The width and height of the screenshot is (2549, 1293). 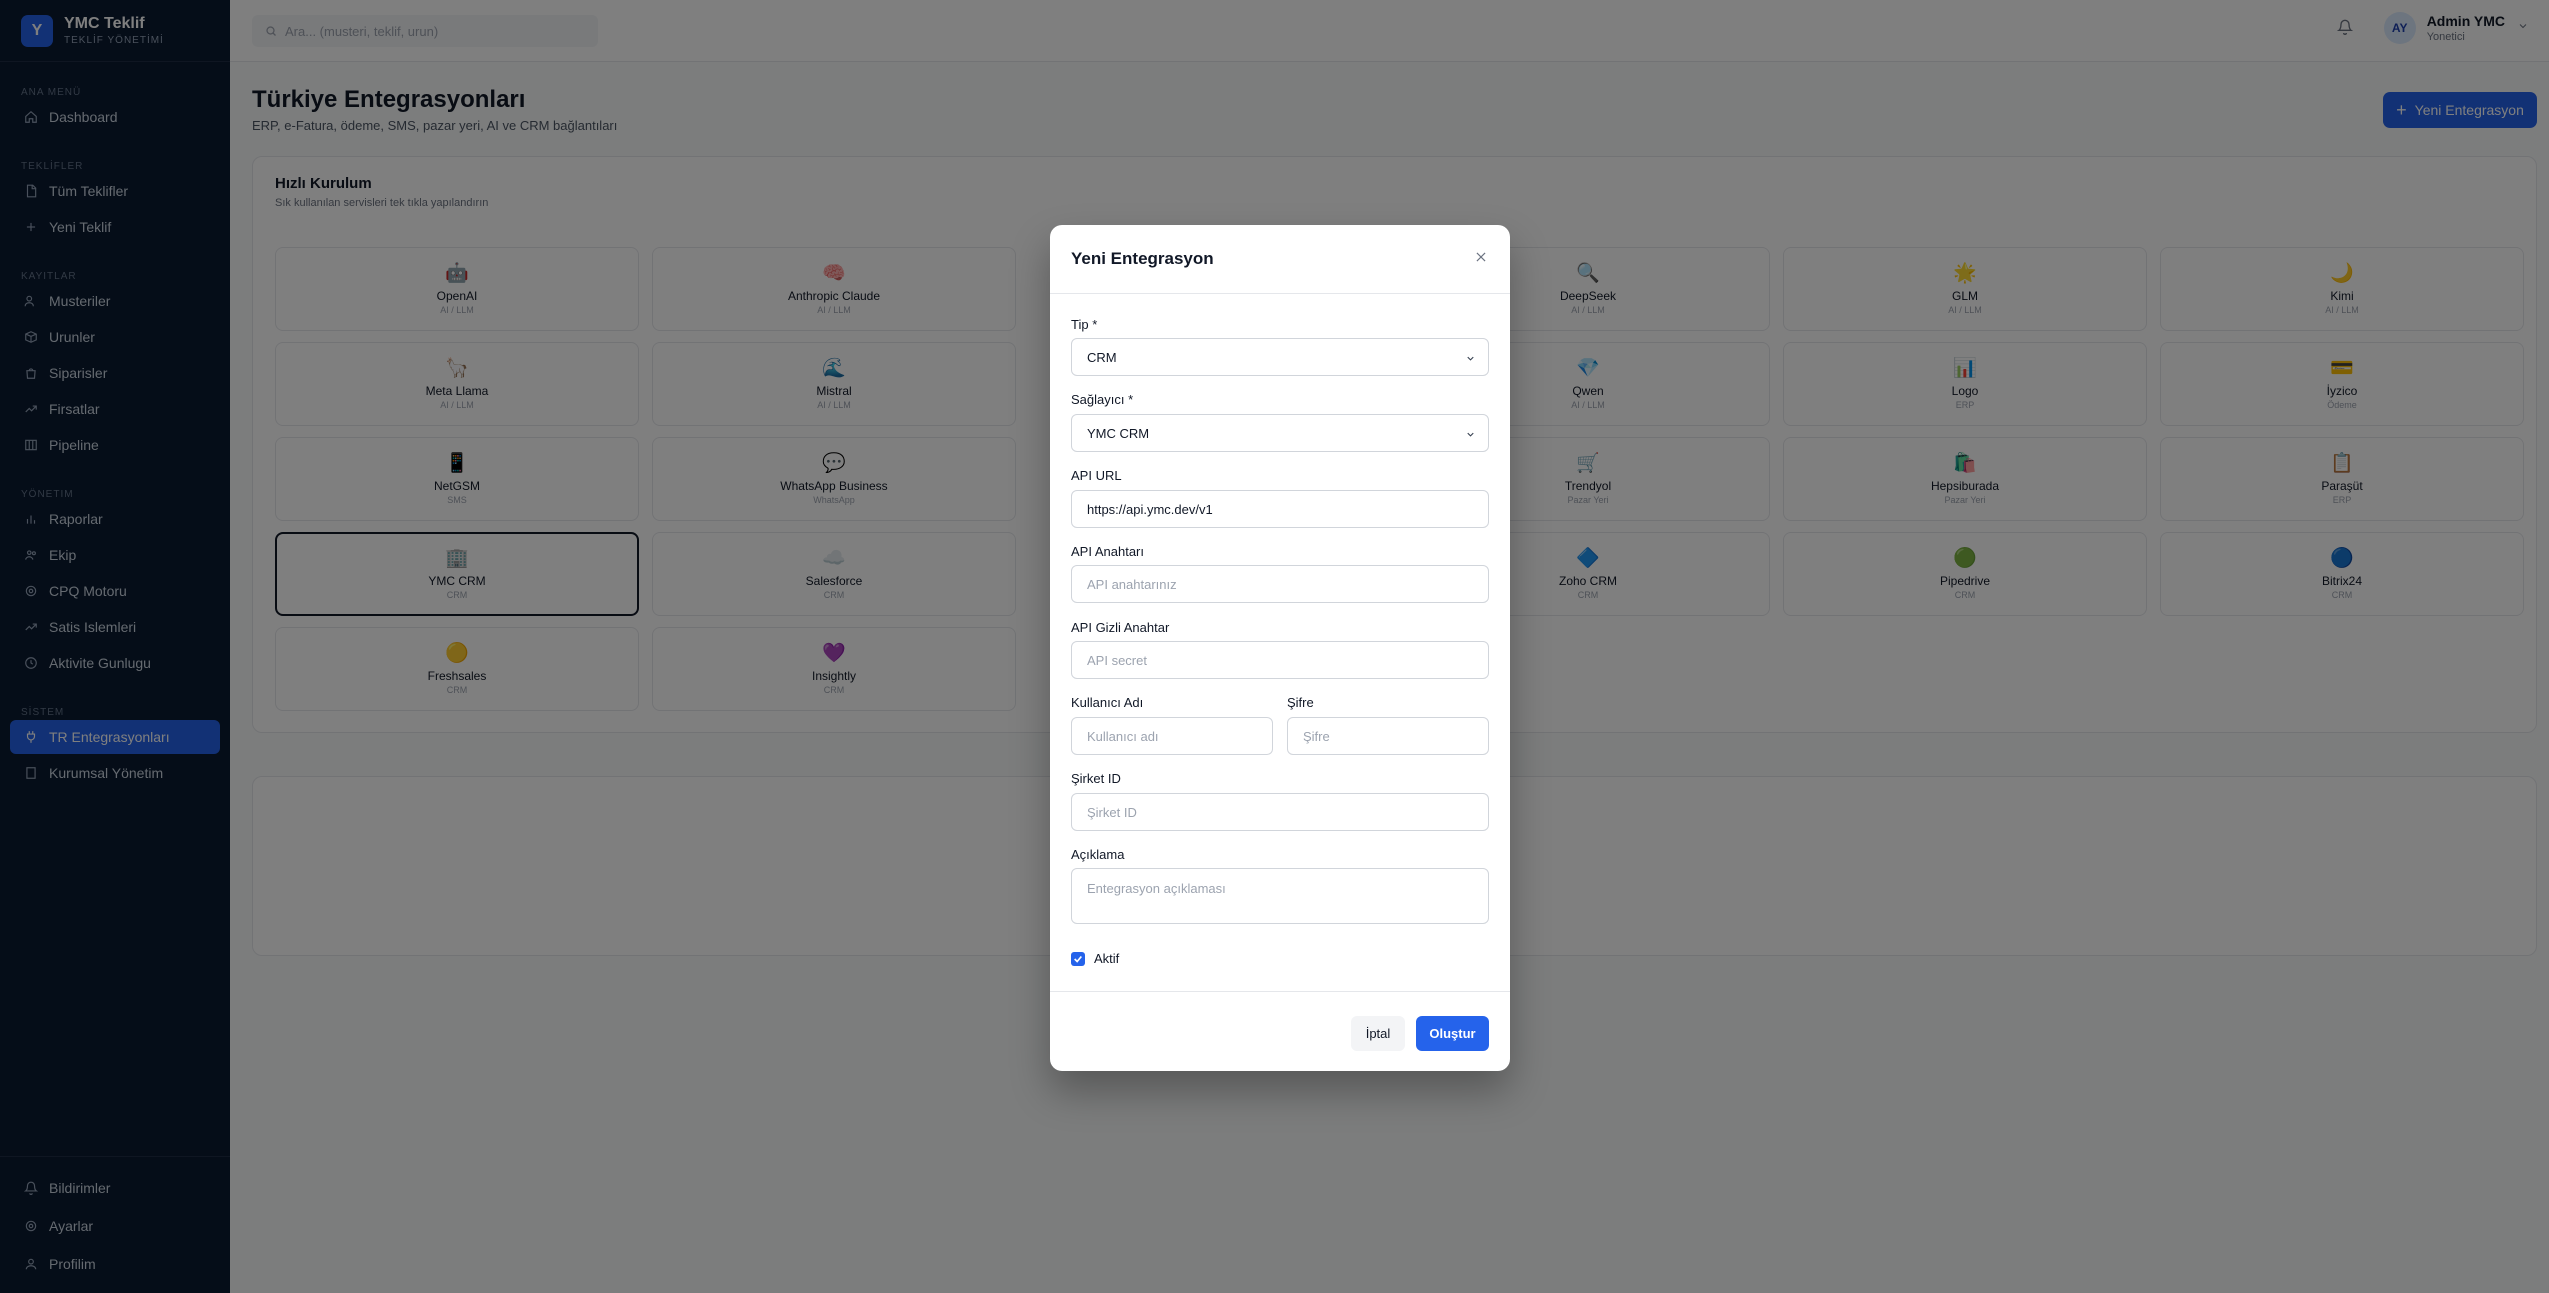 I want to click on modal-title: Yeni Entegrasyon, so click(x=1142, y=258).